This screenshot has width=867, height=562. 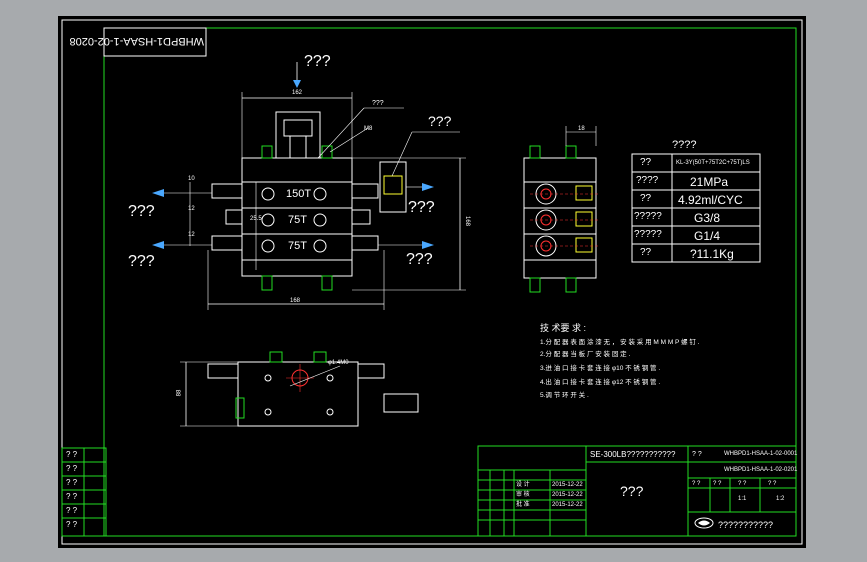 What do you see at coordinates (523, 505) in the screenshot?
I see `title-role: 批 准` at bounding box center [523, 505].